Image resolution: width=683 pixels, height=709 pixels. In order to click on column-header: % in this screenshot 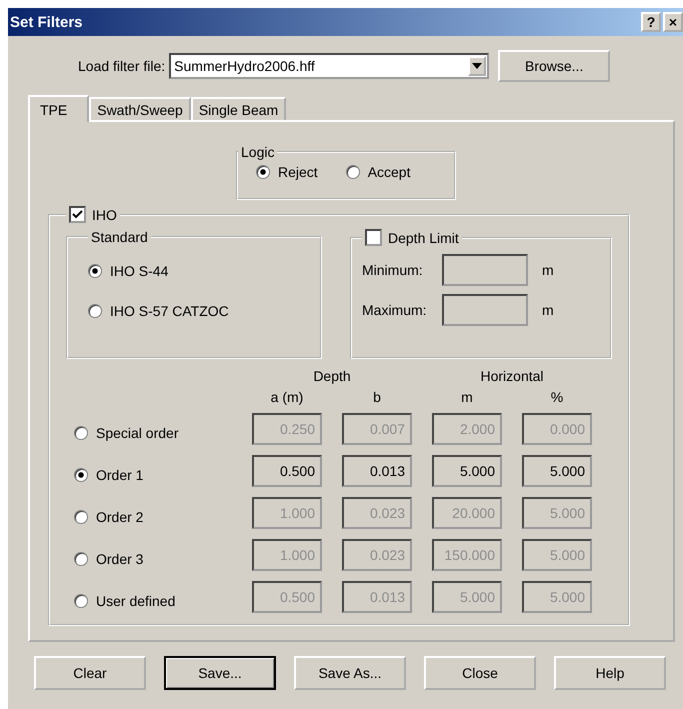, I will do `click(557, 397)`.